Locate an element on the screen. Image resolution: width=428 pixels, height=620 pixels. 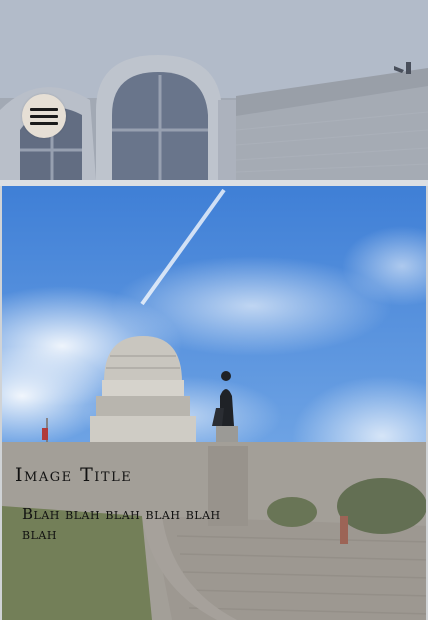
menu-button is located at coordinates (44, 116).